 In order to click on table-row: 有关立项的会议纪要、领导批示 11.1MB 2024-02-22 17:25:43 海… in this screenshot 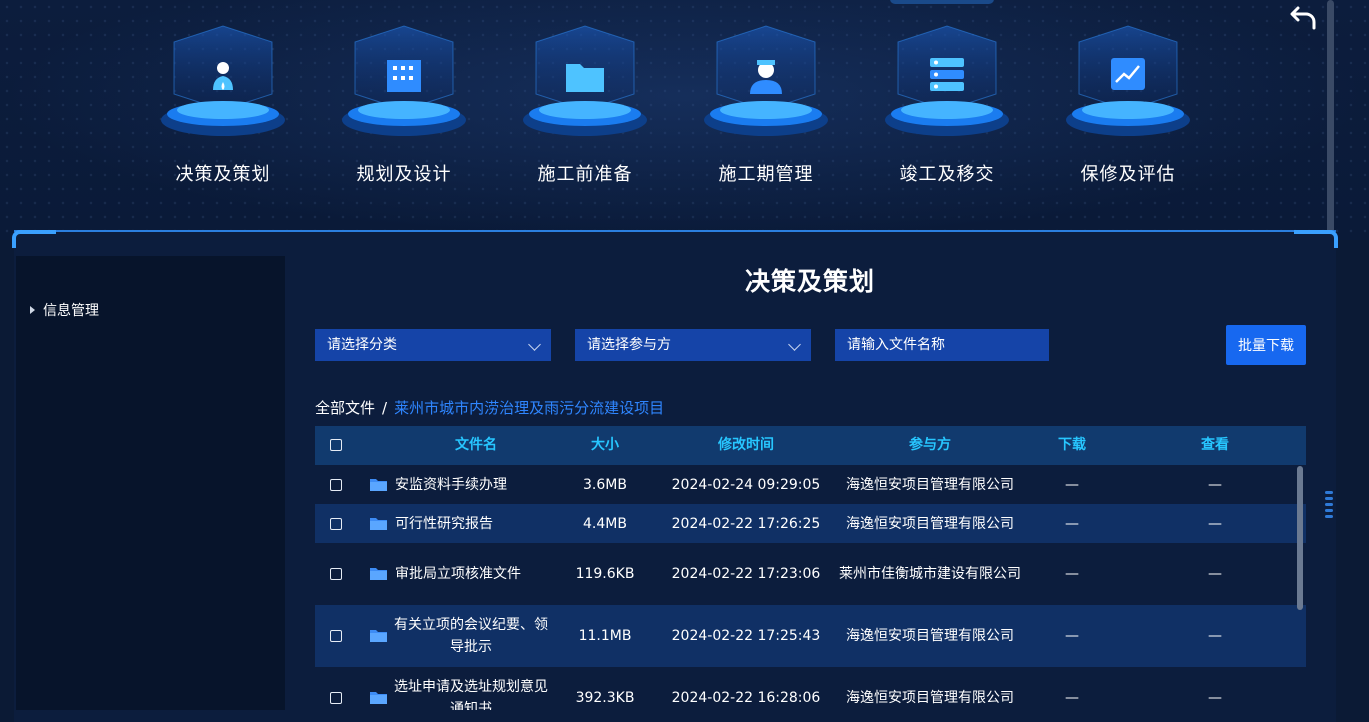, I will do `click(810, 636)`.